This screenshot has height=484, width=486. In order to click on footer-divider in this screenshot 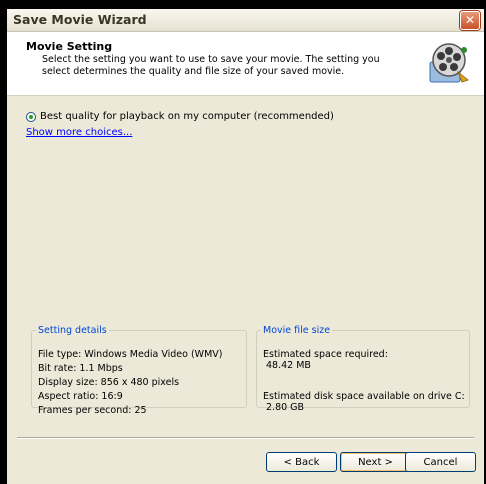, I will do `click(245, 438)`.